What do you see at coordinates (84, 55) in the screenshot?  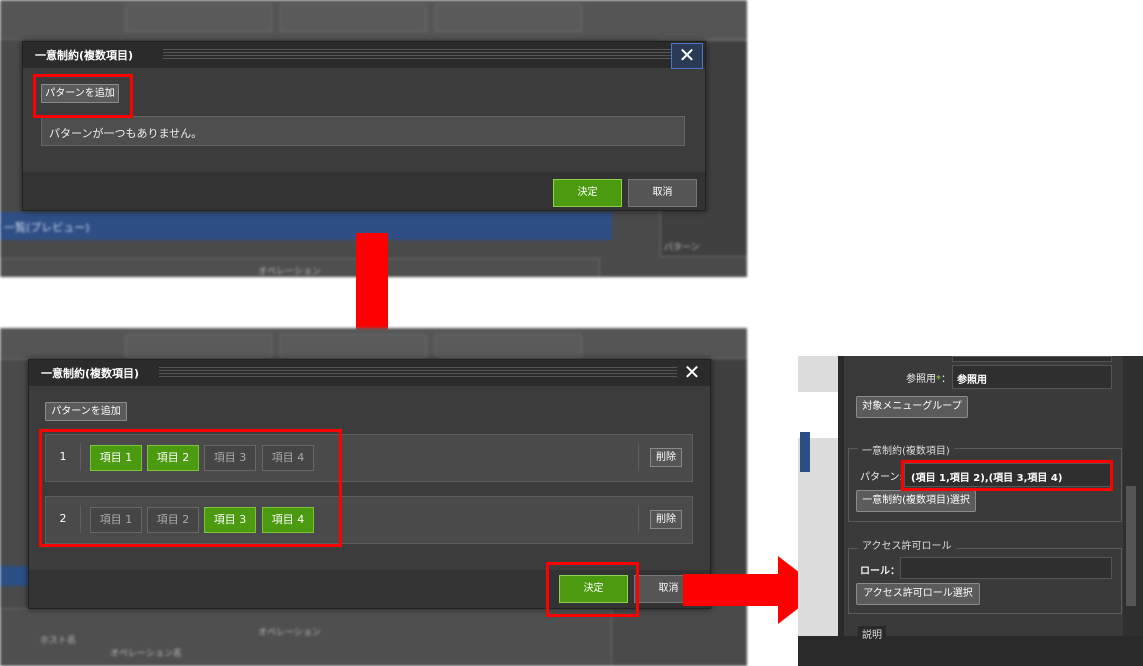 I see `dialog-title: 一意制約(複数項目)` at bounding box center [84, 55].